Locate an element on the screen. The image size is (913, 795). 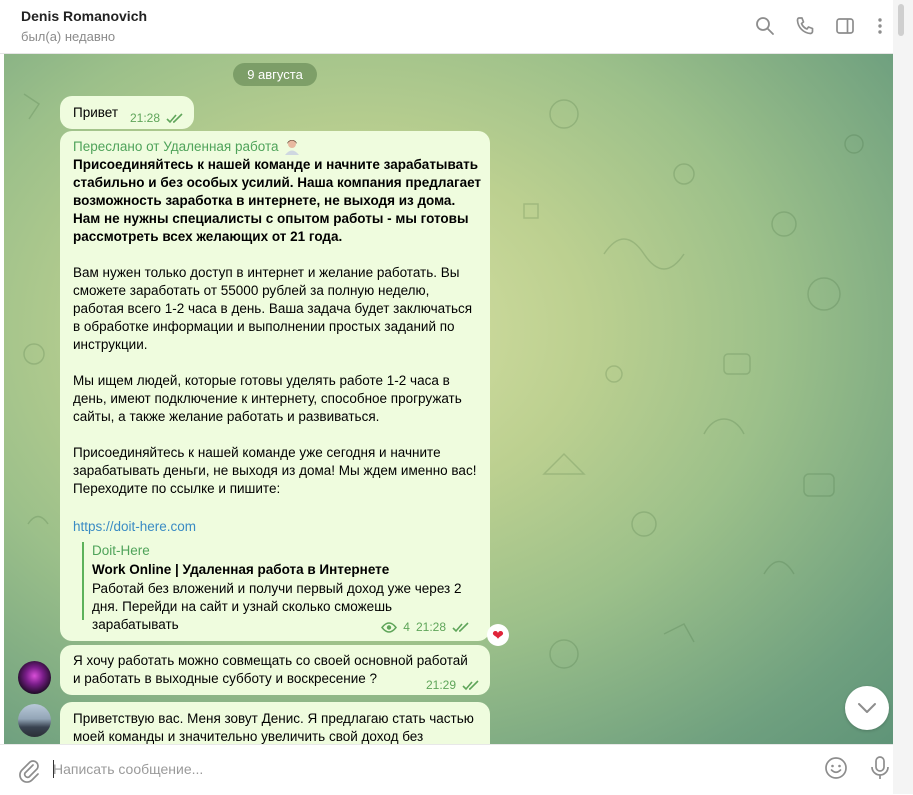
message-meta: 21:29 is located at coordinates (453, 685).